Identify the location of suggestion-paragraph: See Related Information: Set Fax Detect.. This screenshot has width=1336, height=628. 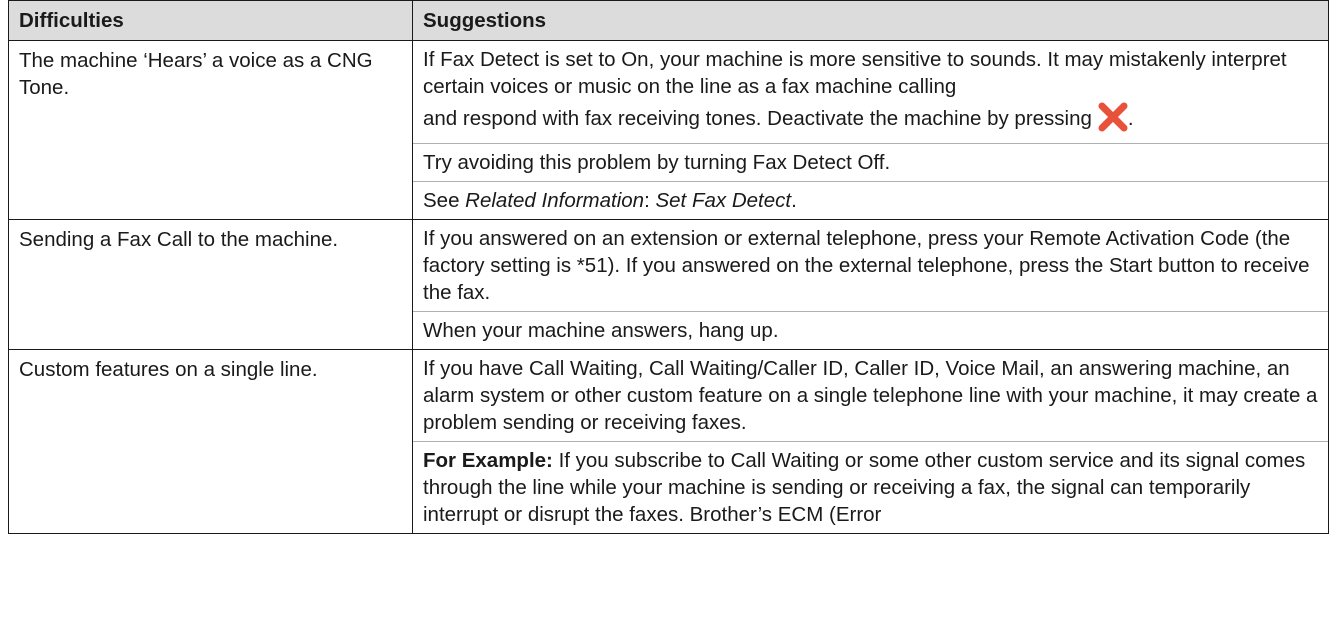
(870, 200).